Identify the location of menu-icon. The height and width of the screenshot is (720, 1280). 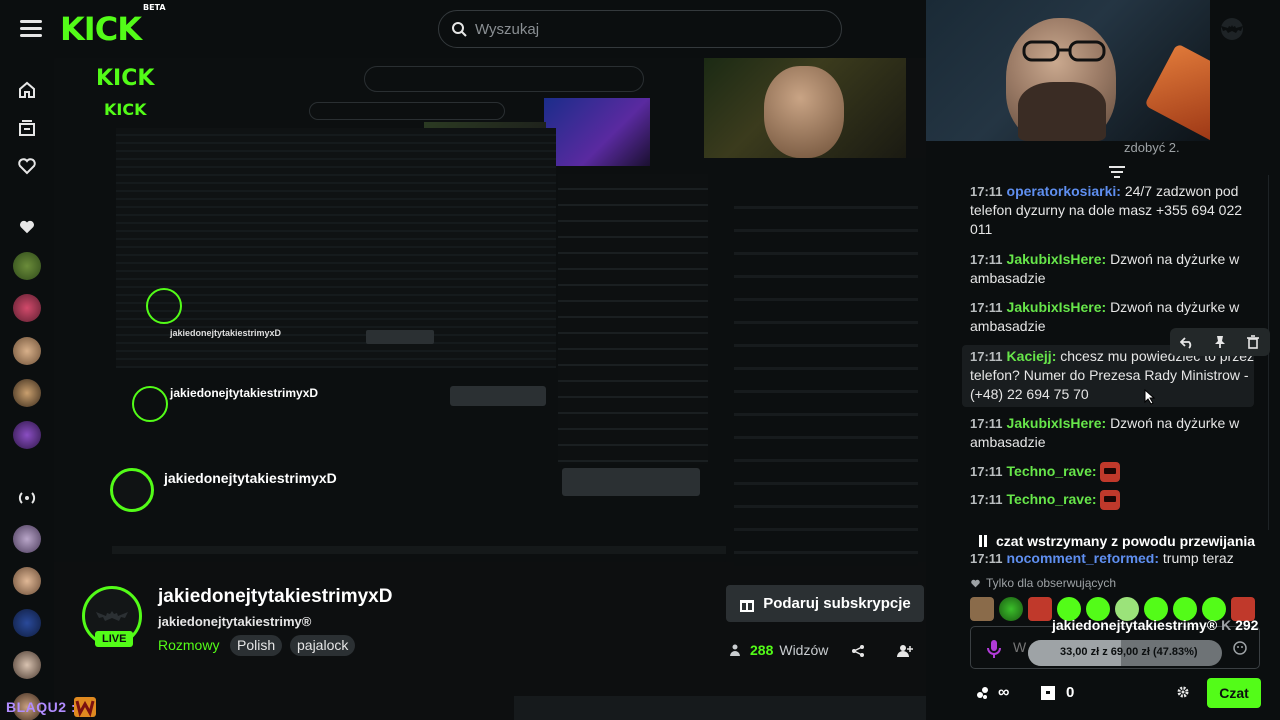
(31, 29).